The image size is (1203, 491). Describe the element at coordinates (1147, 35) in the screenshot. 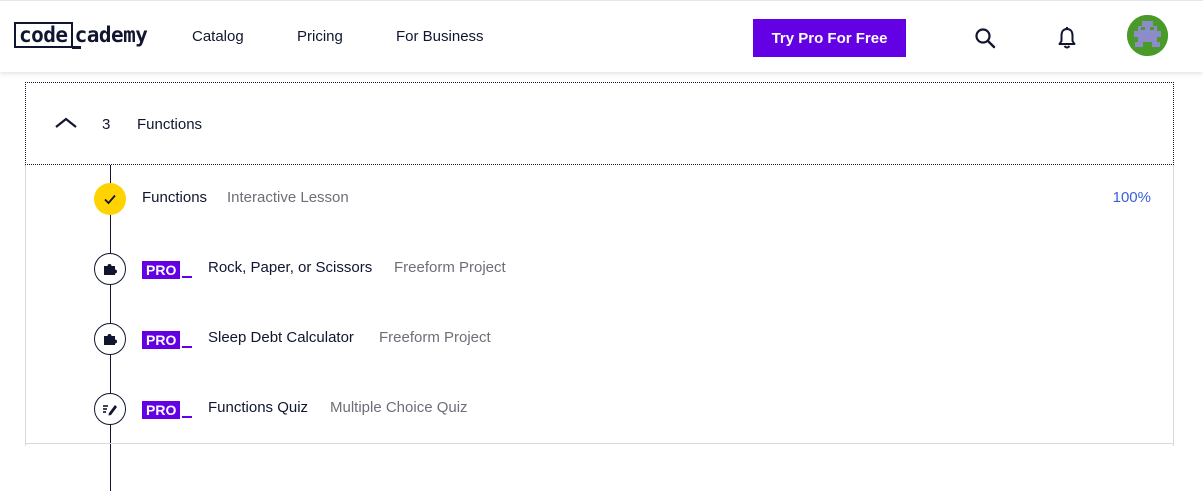

I see `user-avatar` at that location.